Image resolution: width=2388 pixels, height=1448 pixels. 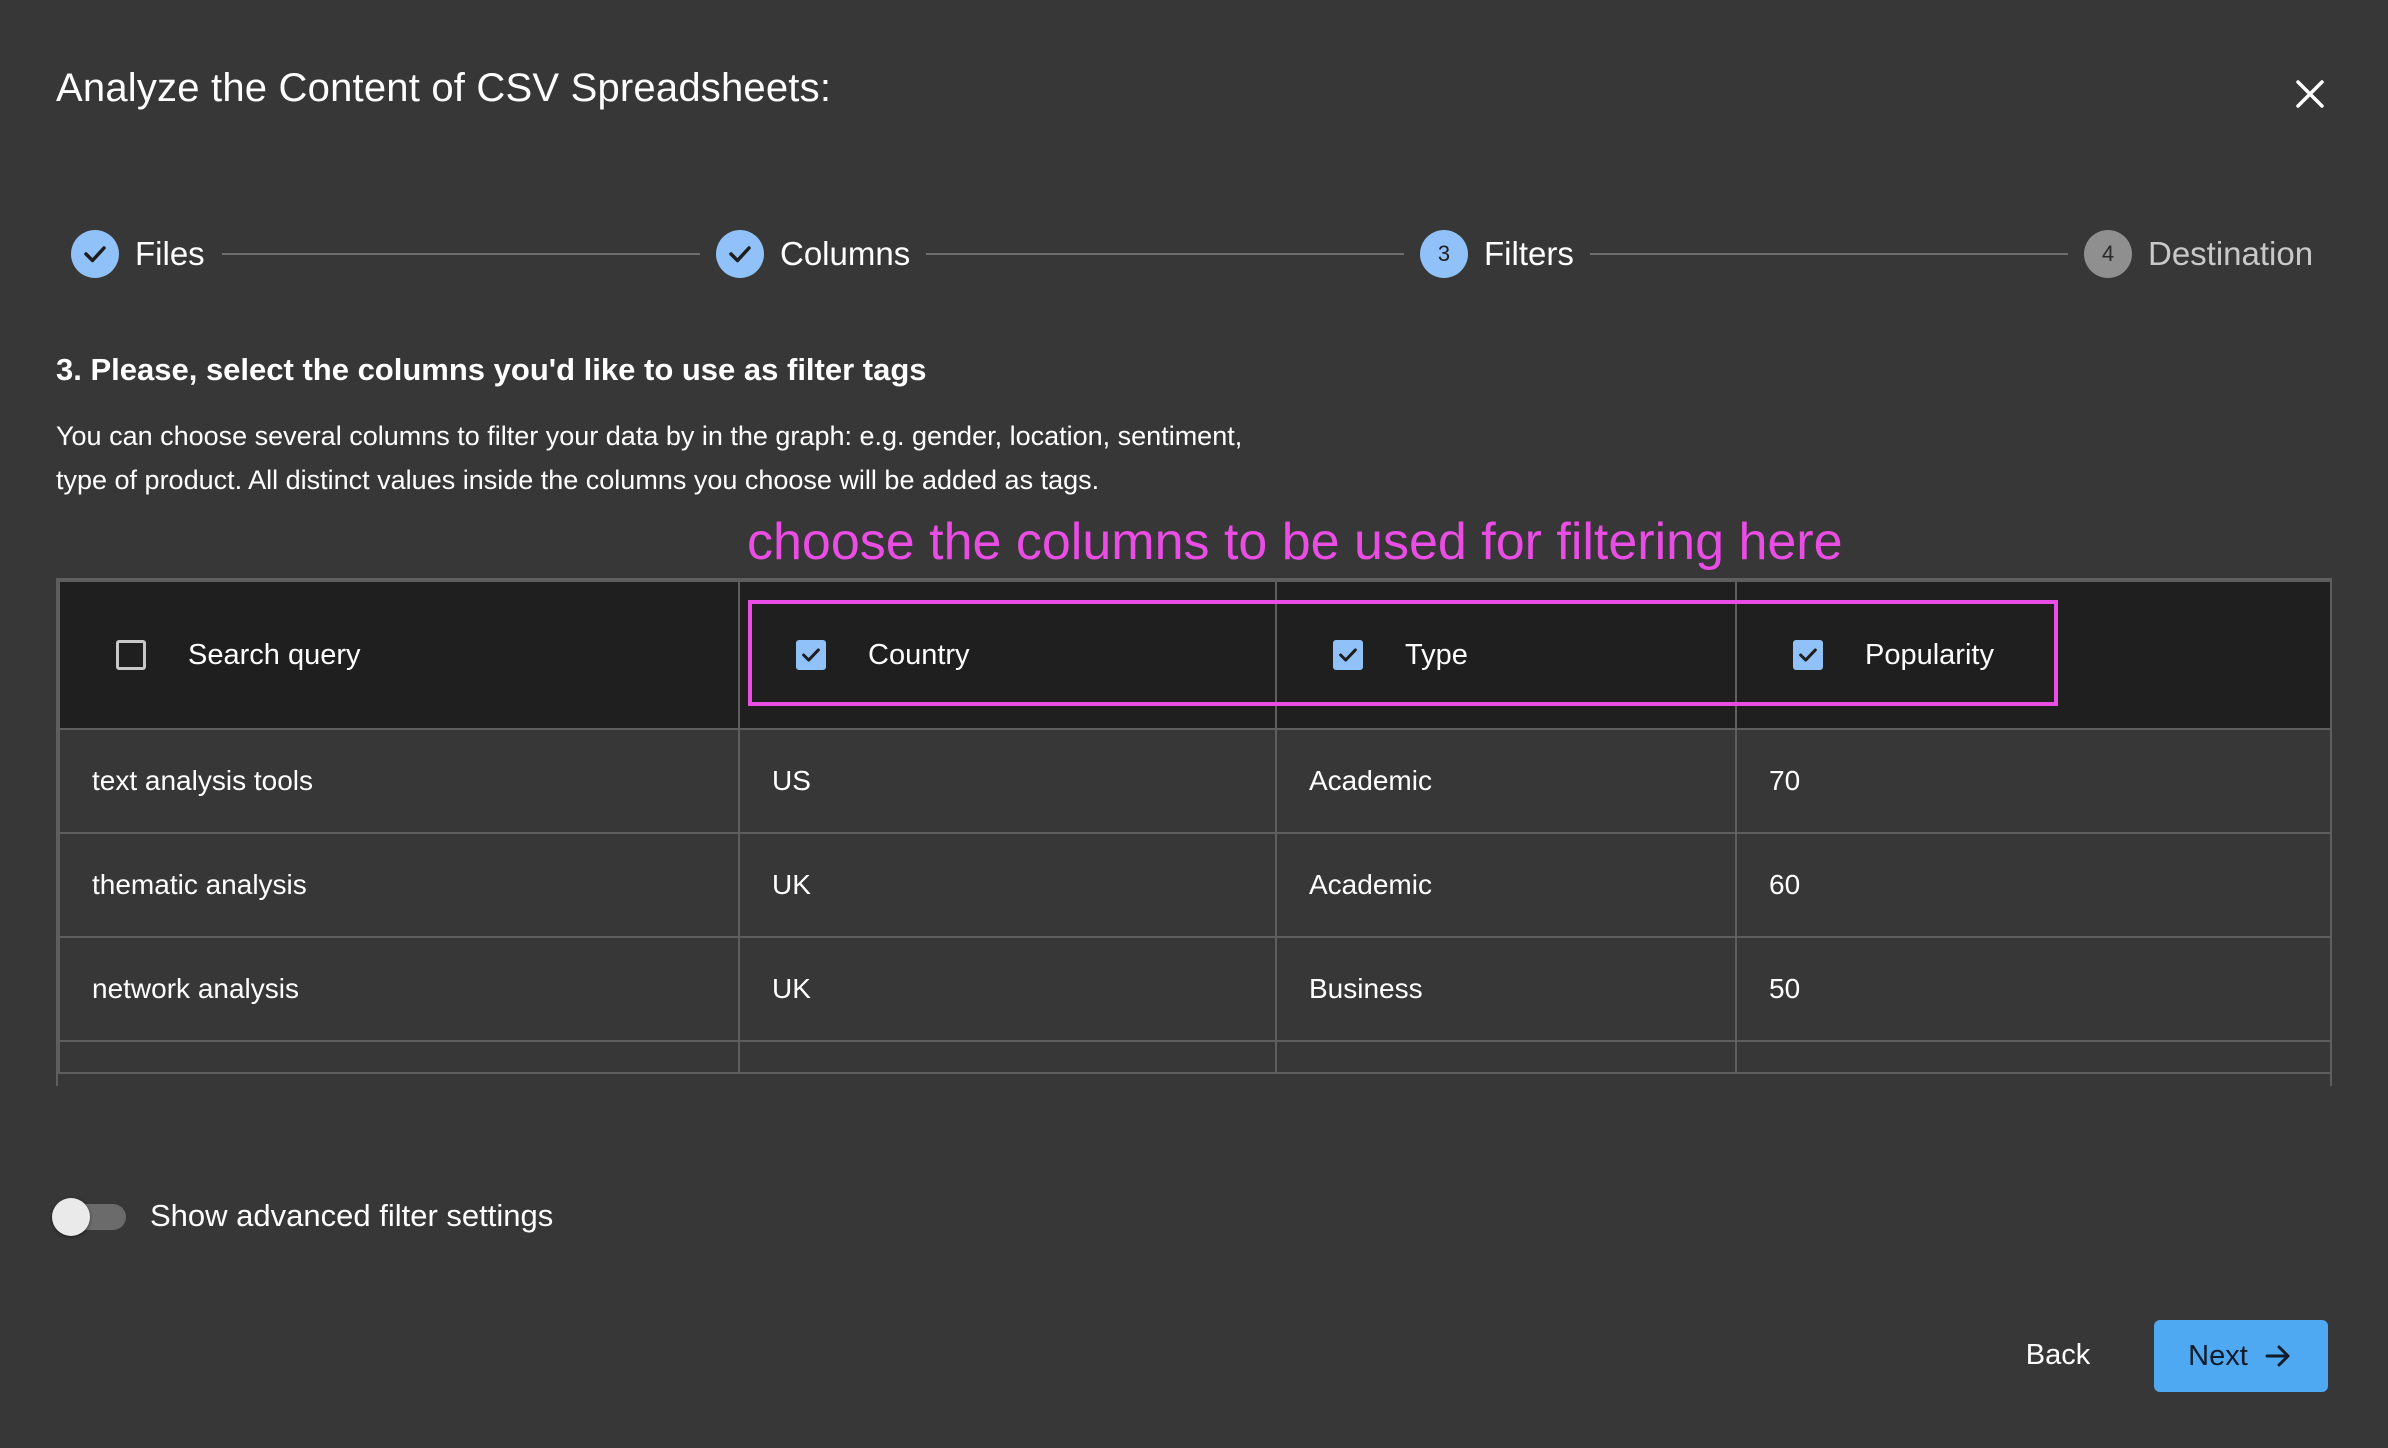 I want to click on table-row: thematic analysis UK Academic 60, so click(x=1194, y=885).